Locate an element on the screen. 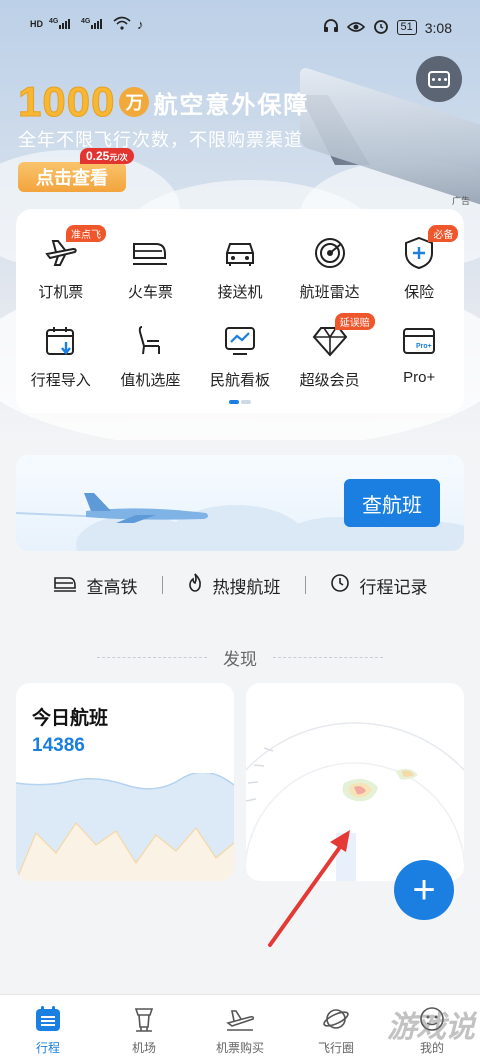  service-pro-card: Pro+ Pro+ is located at coordinates (419, 355).